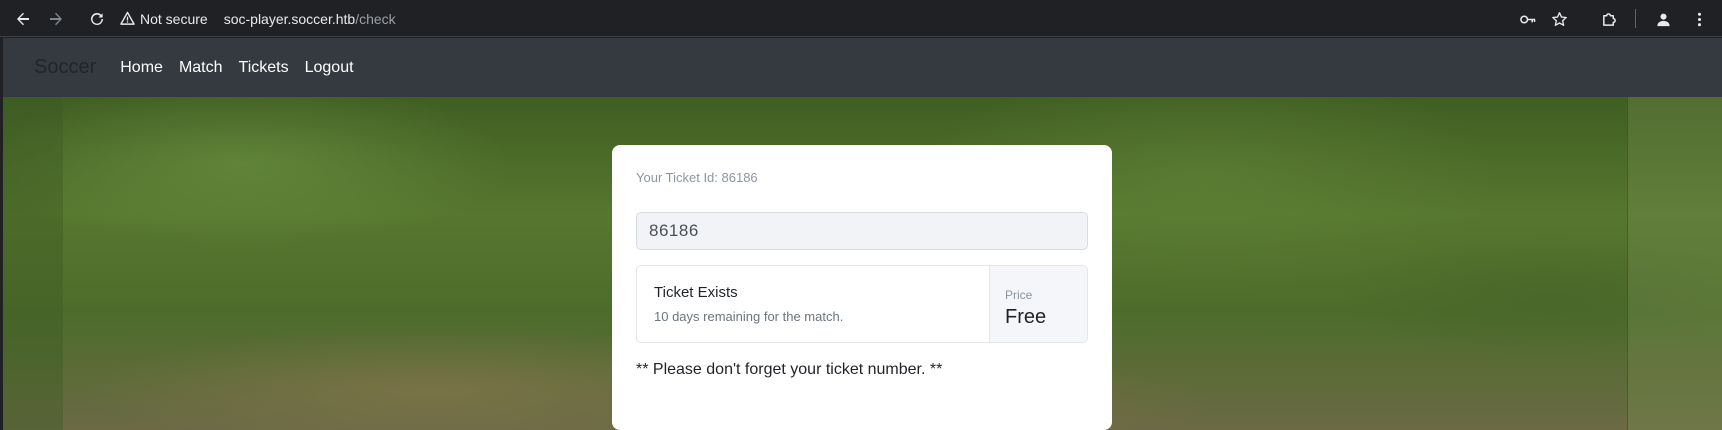 The height and width of the screenshot is (430, 1722). What do you see at coordinates (1699, 19) in the screenshot?
I see `more-icon` at bounding box center [1699, 19].